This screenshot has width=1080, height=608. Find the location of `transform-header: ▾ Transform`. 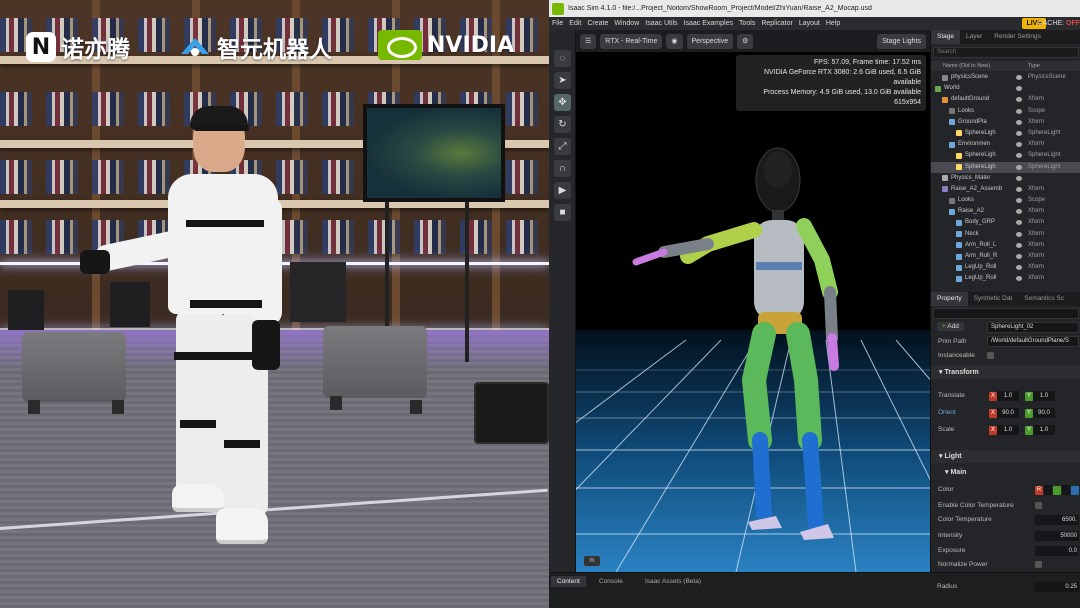

transform-header: ▾ Transform is located at coordinates (1005, 372).